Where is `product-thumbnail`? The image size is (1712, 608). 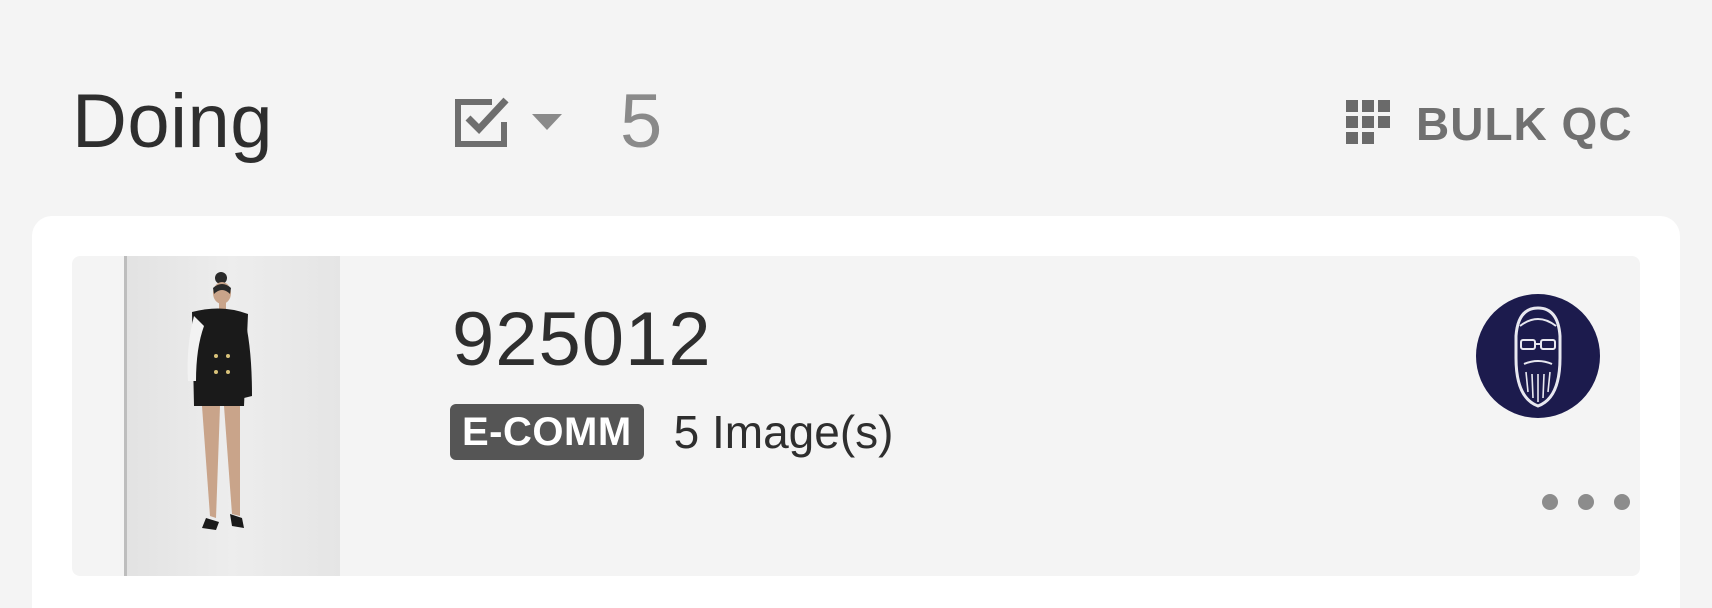
product-thumbnail is located at coordinates (232, 416).